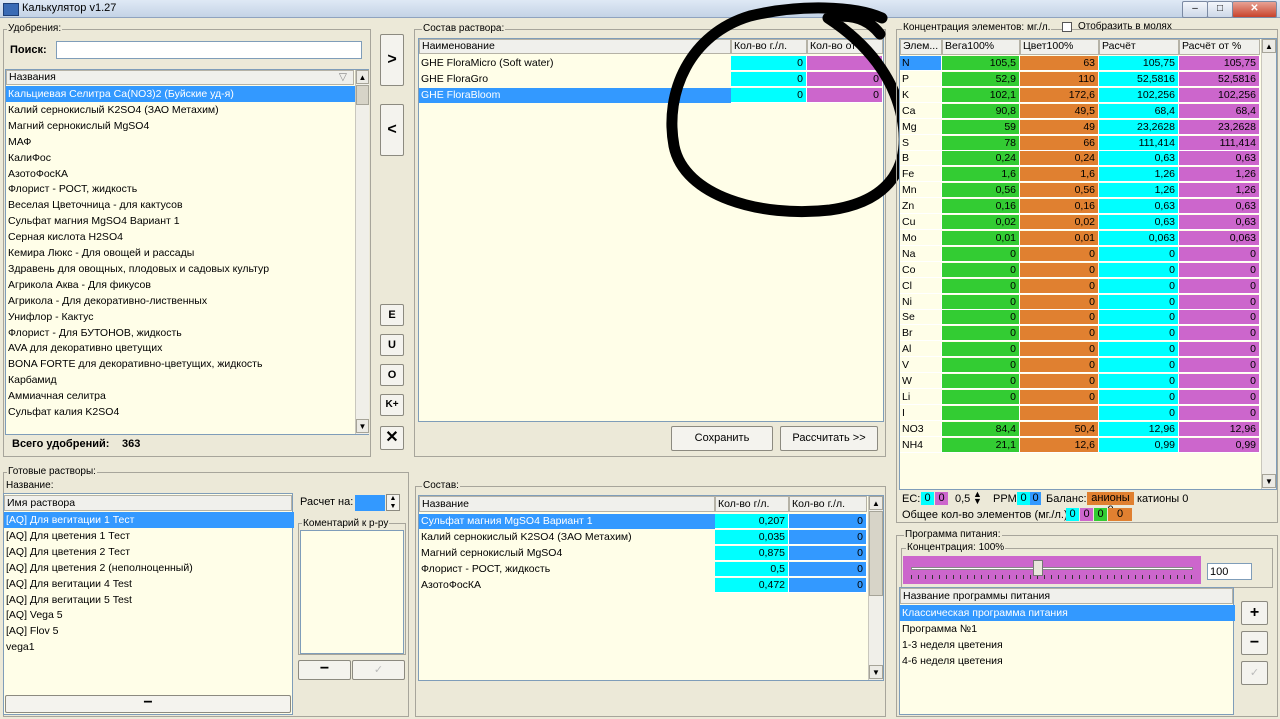 The width and height of the screenshot is (1280, 719). I want to click on sostav-row: Флорист - РОСТ, жидкость 0,5 0, so click(643, 570).